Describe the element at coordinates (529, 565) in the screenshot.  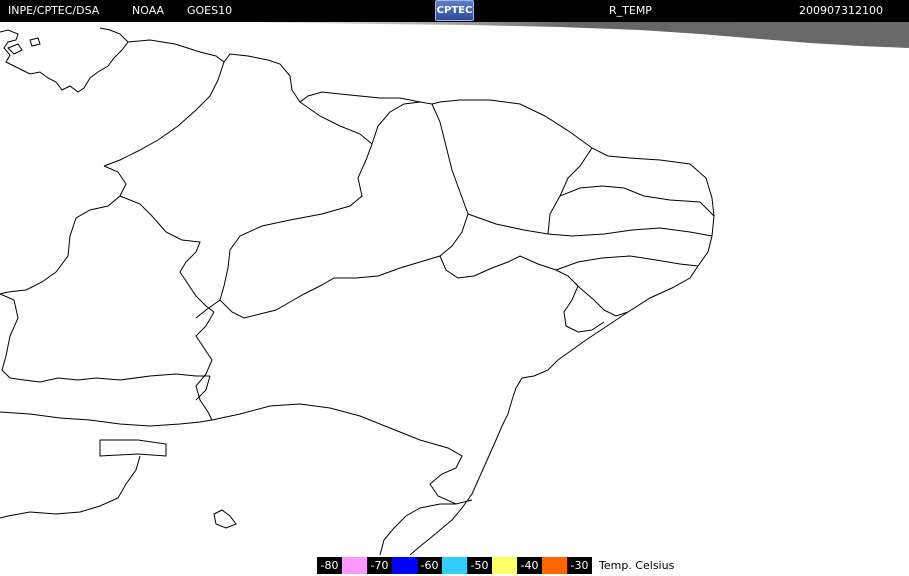
I see `legend-value-label: -40` at that location.